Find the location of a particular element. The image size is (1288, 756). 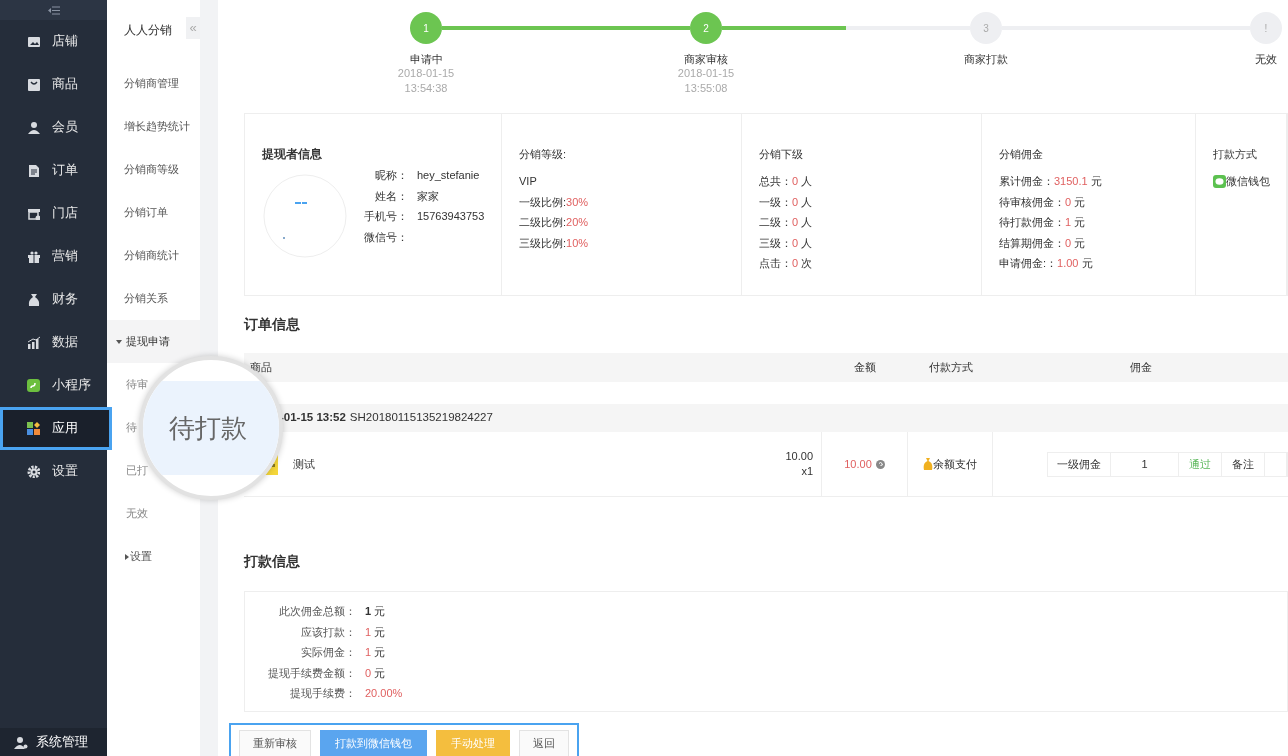

field-label: 实际佣金： is located at coordinates (328, 652).